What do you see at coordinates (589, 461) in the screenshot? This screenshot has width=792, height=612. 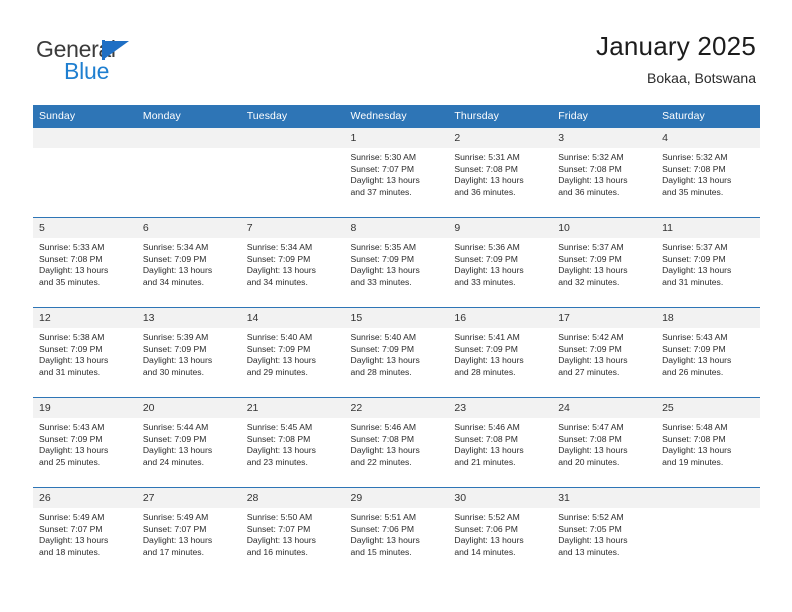 I see `daylight-text-line2: and 20 minutes.` at bounding box center [589, 461].